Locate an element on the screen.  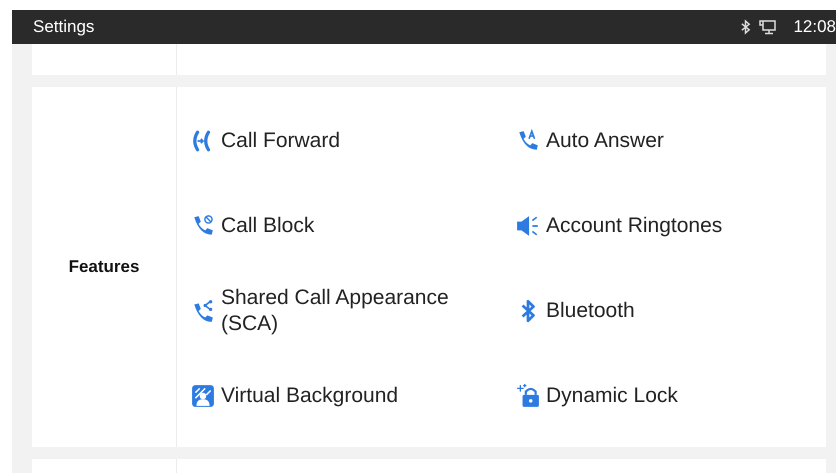
bluetooth-icon is located at coordinates (746, 27).